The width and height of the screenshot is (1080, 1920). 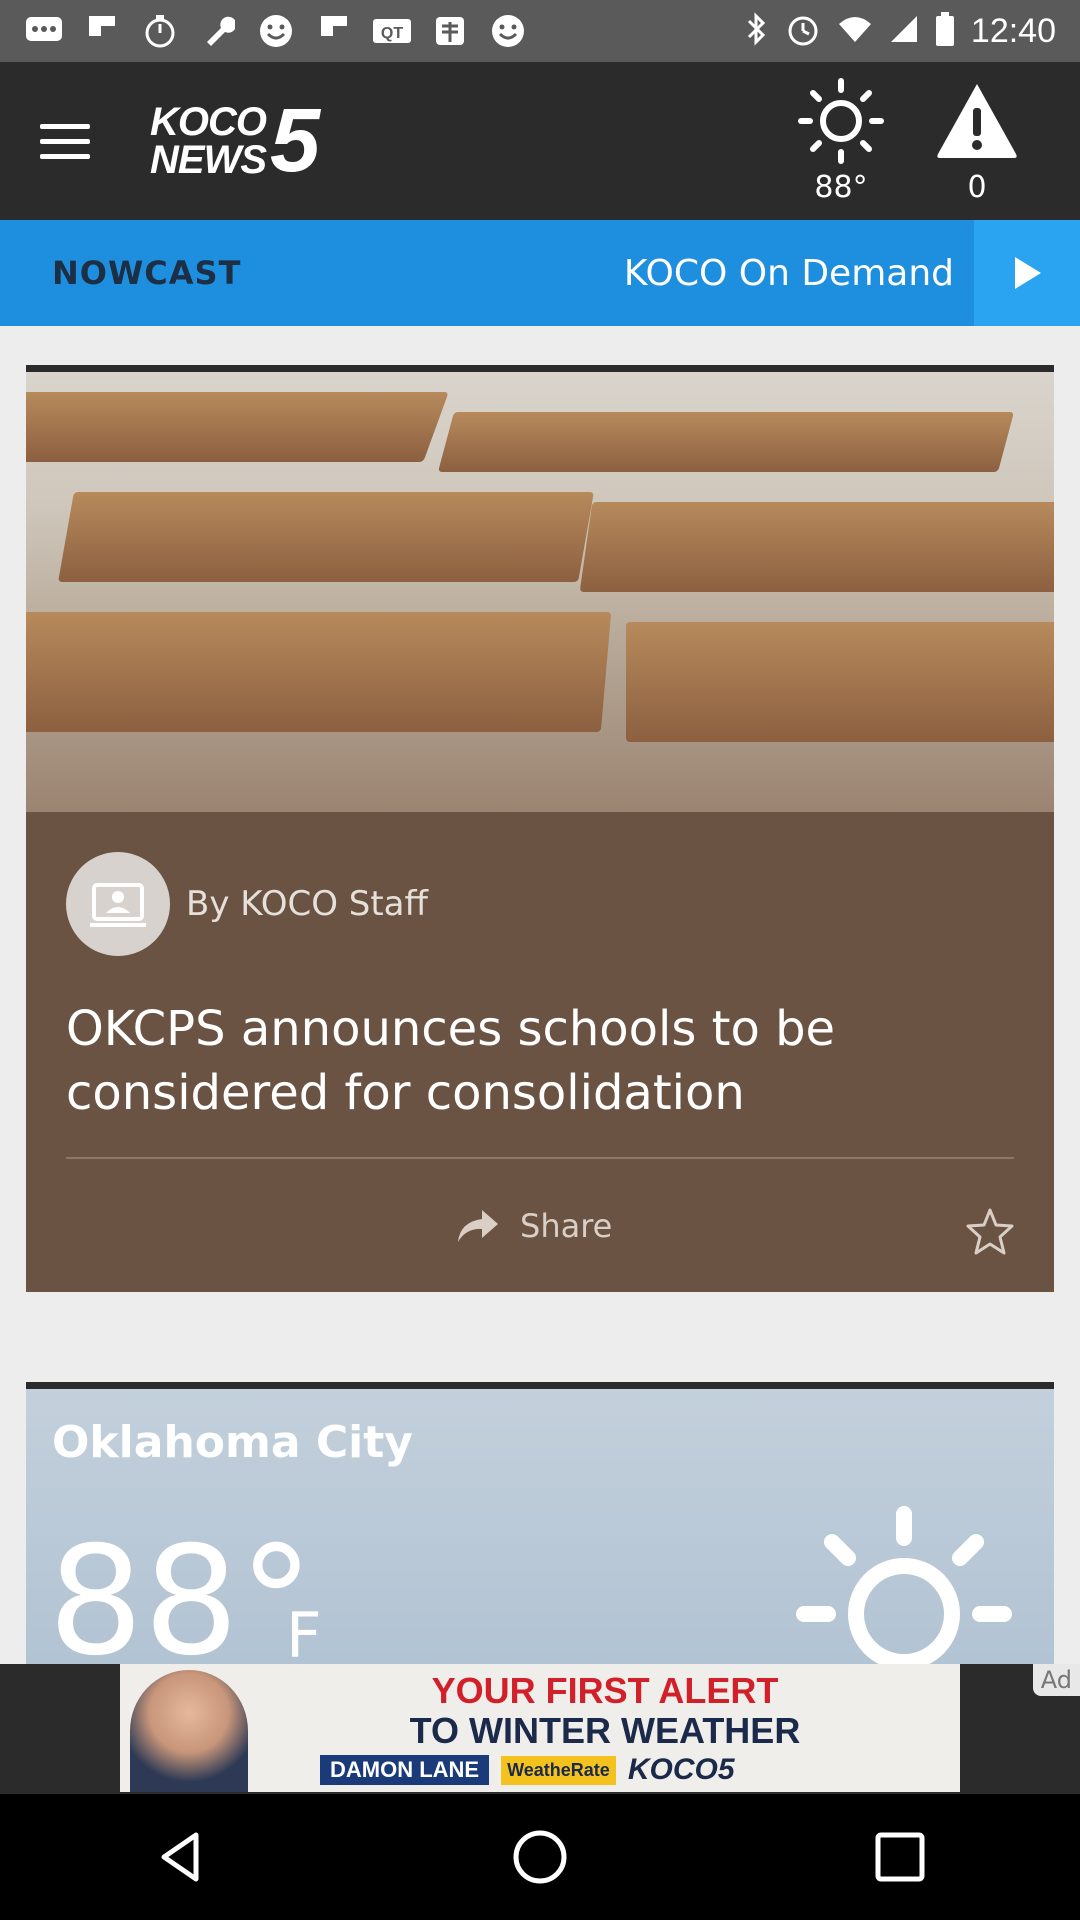 I want to click on share-icon, so click(x=478, y=1226).